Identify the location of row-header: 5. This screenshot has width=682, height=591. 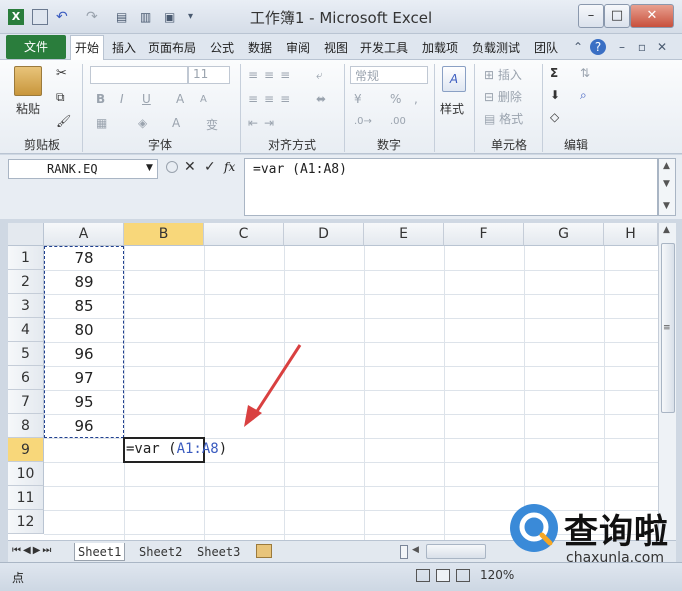
(26, 354).